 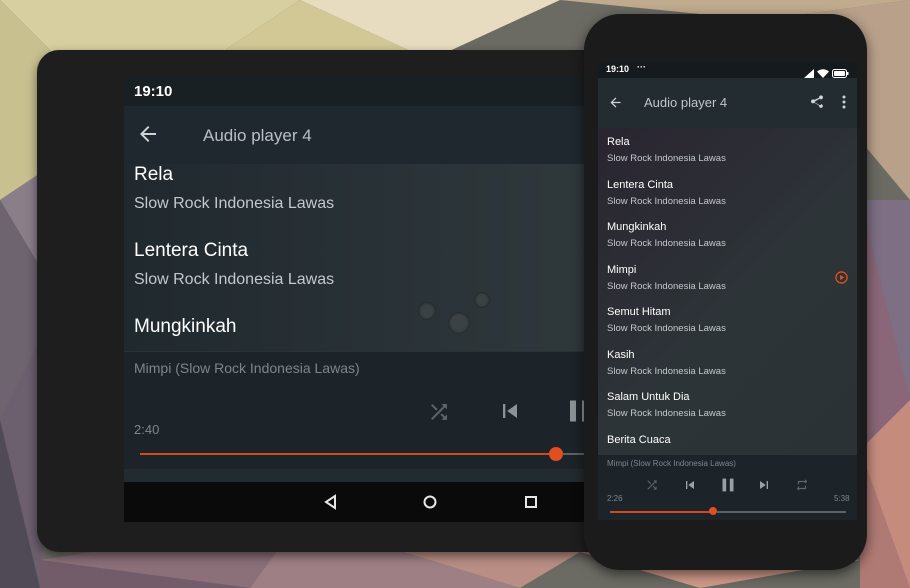 What do you see at coordinates (373, 502) in the screenshot?
I see `tablet-navigation-bar` at bounding box center [373, 502].